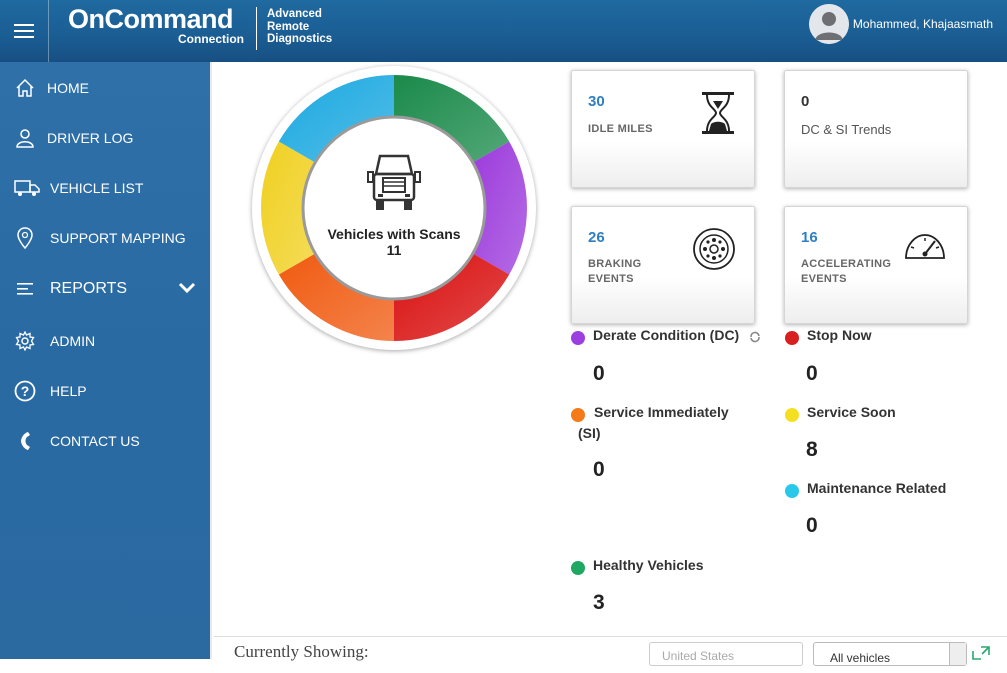  I want to click on dc-si-trends-card: 0 DC & SI Trends, so click(876, 129).